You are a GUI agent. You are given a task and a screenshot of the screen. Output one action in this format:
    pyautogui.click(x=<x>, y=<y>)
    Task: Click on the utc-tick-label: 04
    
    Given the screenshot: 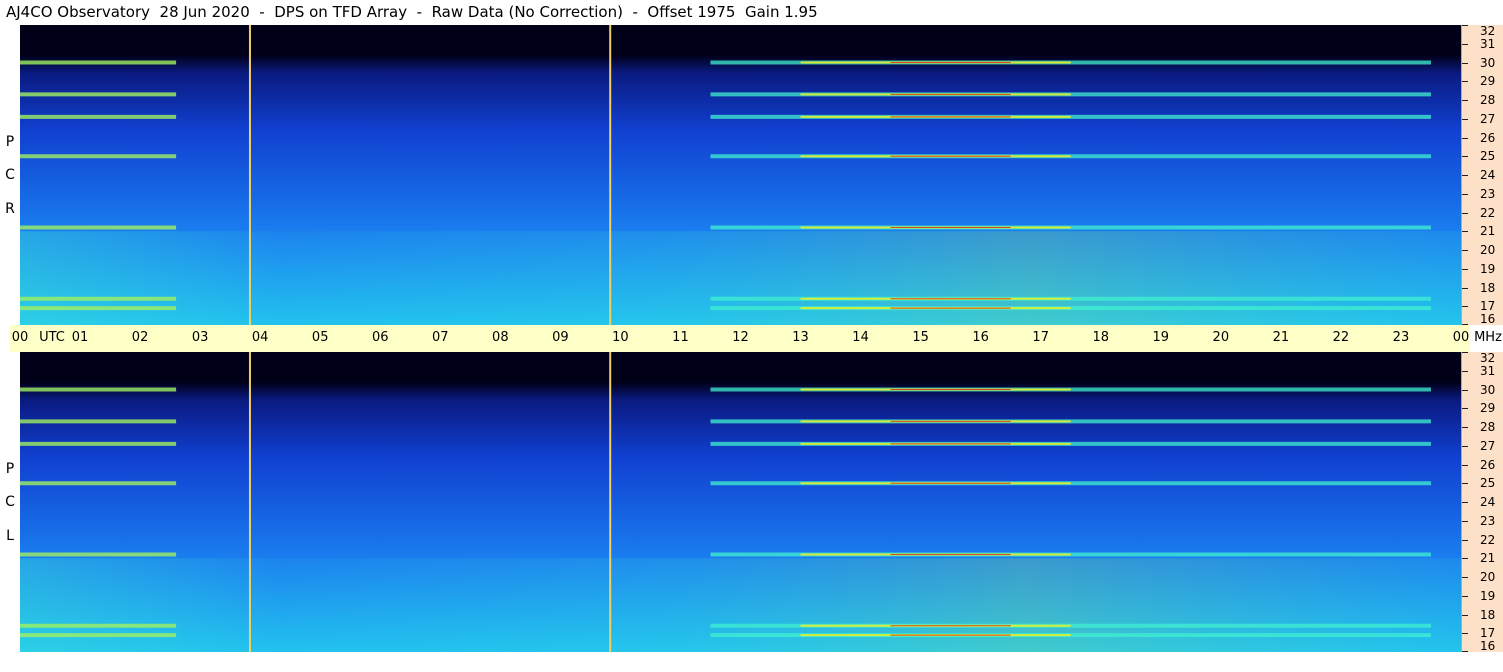 What is the action you would take?
    pyautogui.click(x=260, y=337)
    